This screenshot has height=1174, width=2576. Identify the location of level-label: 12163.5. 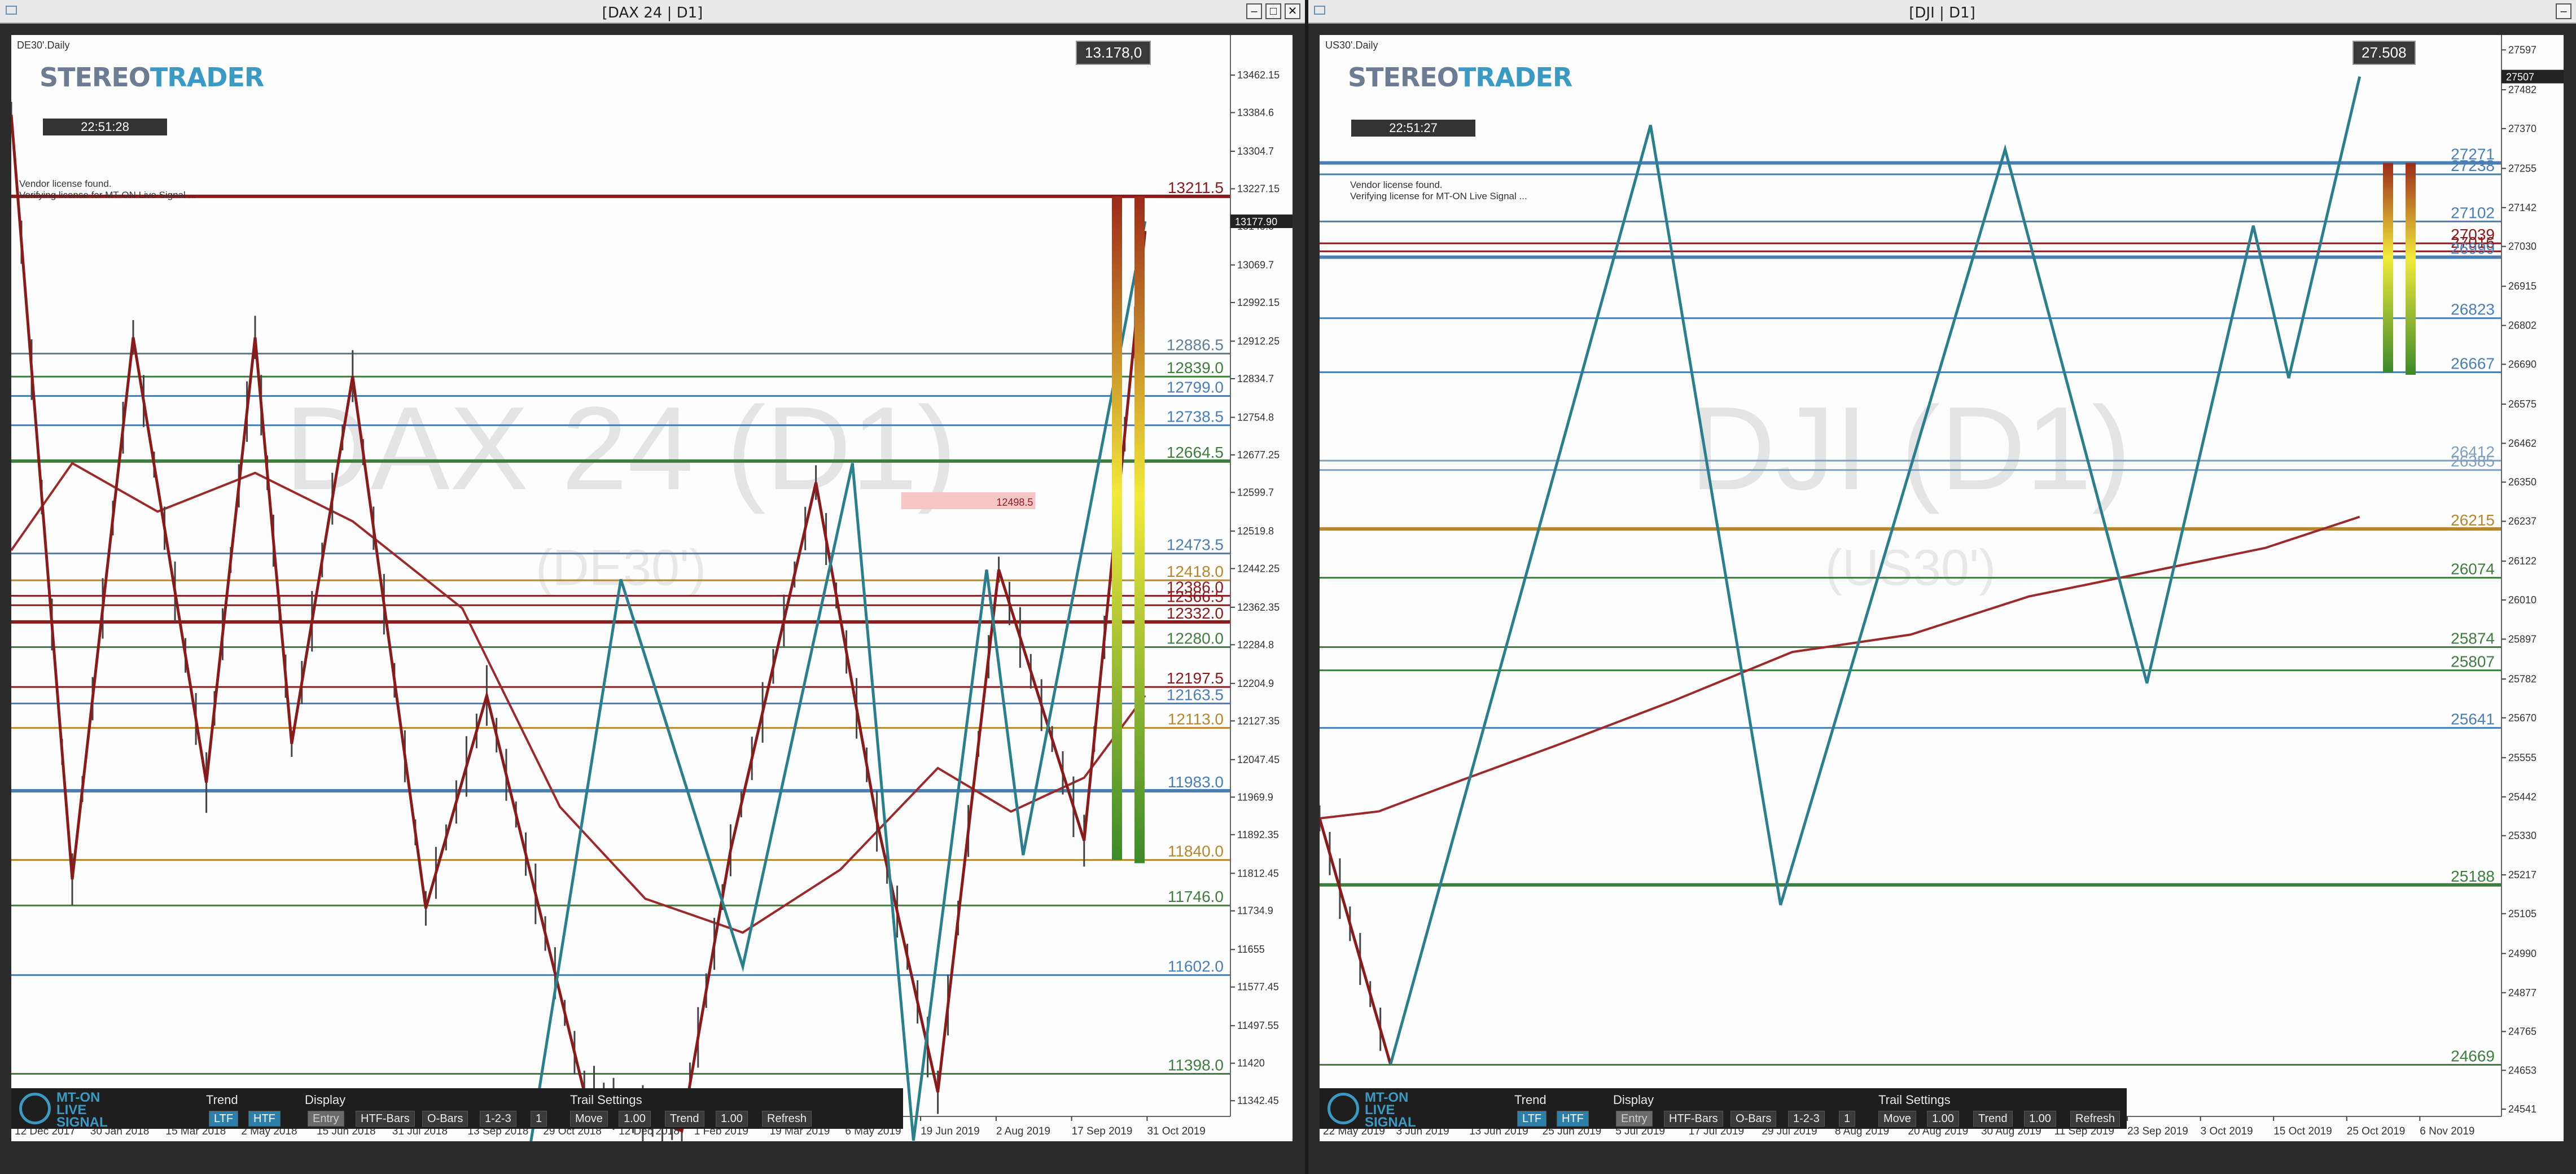
(1195, 694).